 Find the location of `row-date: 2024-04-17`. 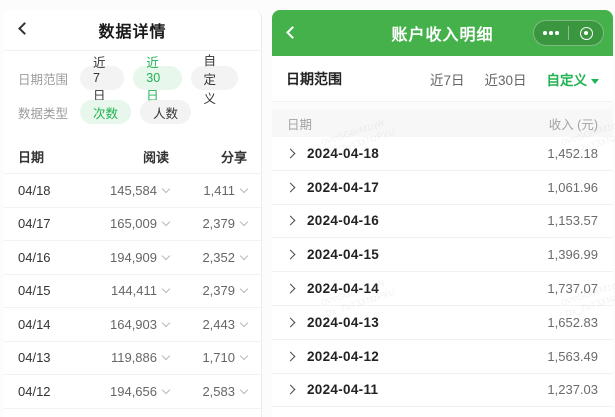

row-date: 2024-04-17 is located at coordinates (343, 187).